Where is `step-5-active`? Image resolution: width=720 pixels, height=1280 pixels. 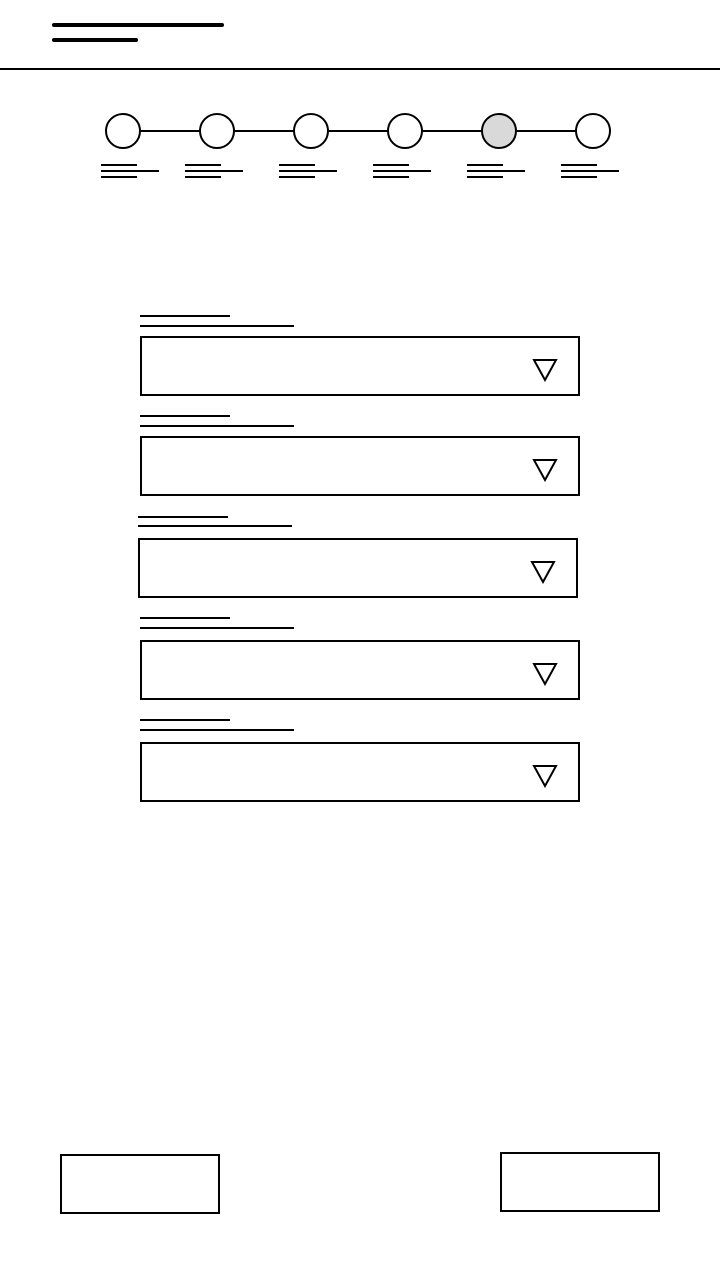 step-5-active is located at coordinates (499, 131).